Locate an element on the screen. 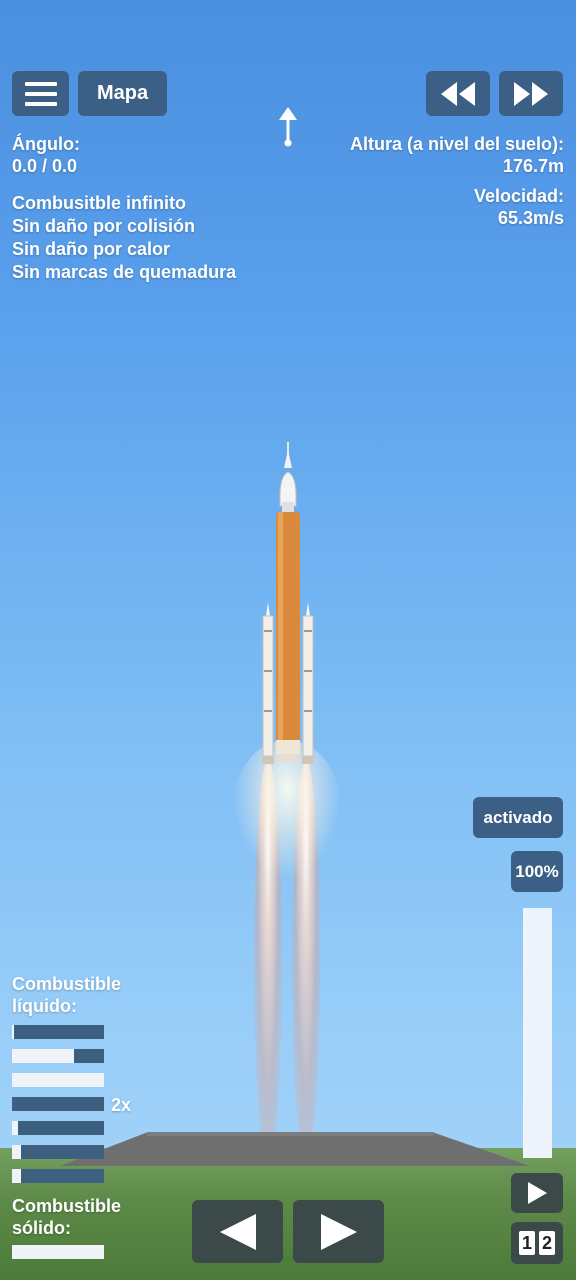 This screenshot has width=576, height=1280. velocity-value: 65.3m/s is located at coordinates (530, 218).